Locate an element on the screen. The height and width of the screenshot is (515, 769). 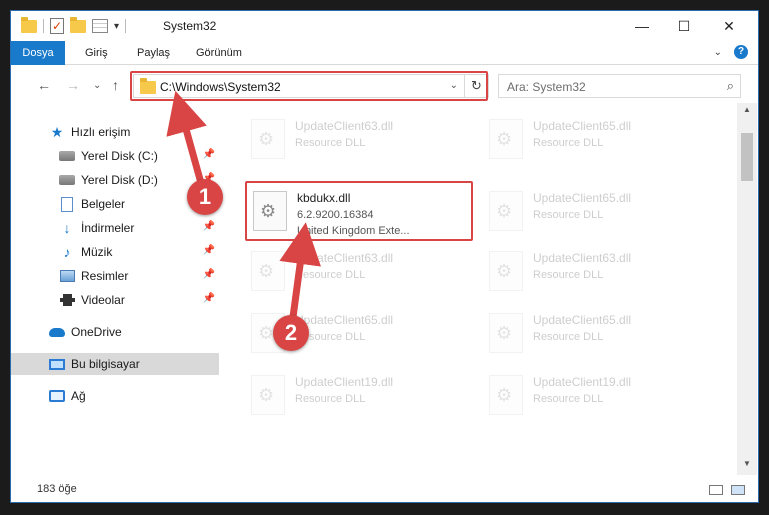
arrow-to-file is located at coordinates (300, 271).